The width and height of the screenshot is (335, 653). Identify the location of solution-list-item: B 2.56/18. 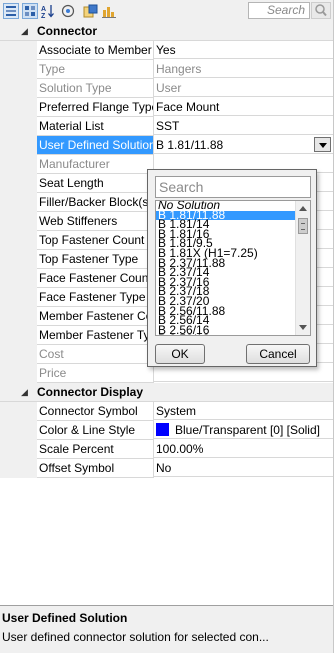
(183, 334).